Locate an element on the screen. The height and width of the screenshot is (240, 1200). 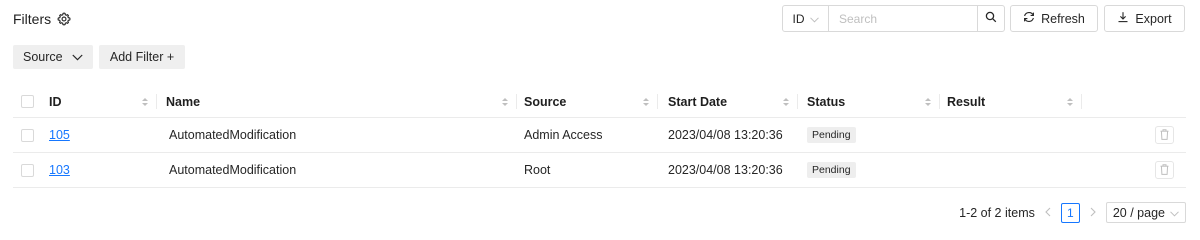
select-all-checkbox is located at coordinates (27, 101).